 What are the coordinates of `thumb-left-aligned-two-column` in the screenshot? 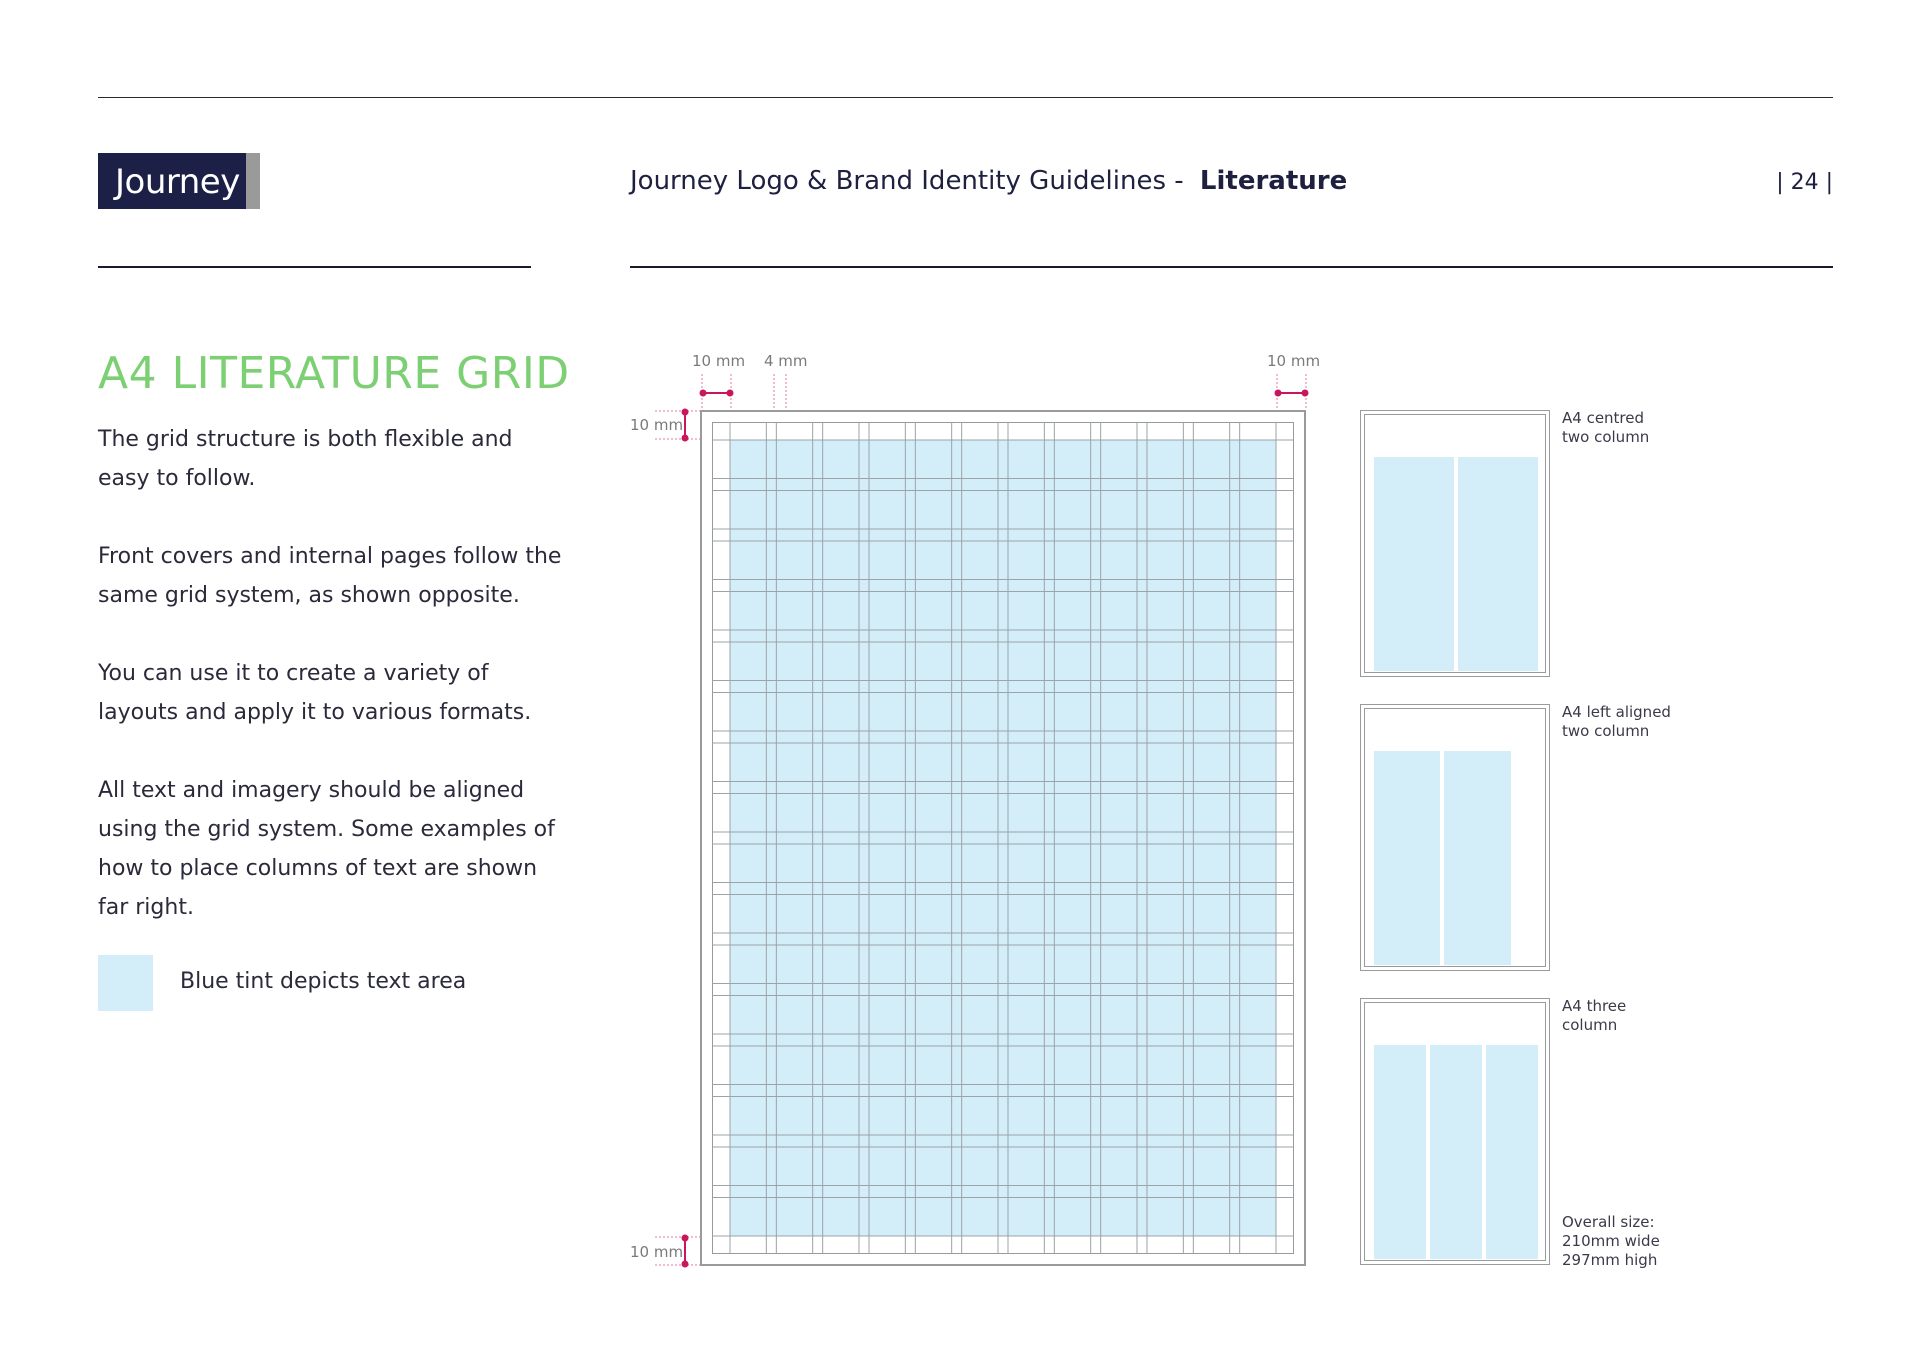 It's located at (1455, 837).